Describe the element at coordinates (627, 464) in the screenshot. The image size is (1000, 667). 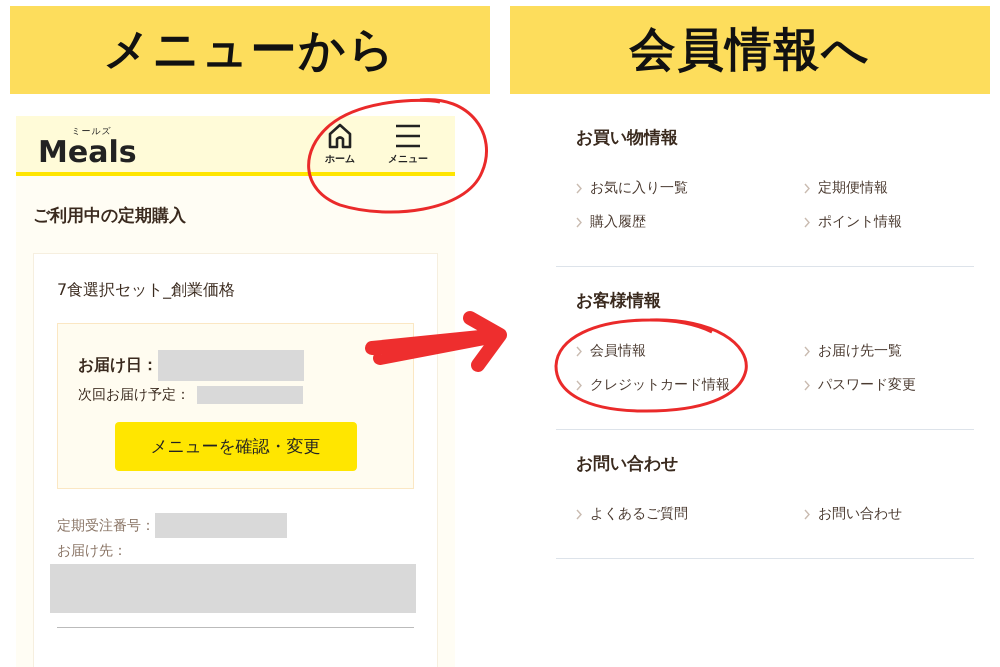
I see `section-heading: お問い合わせ` at that location.